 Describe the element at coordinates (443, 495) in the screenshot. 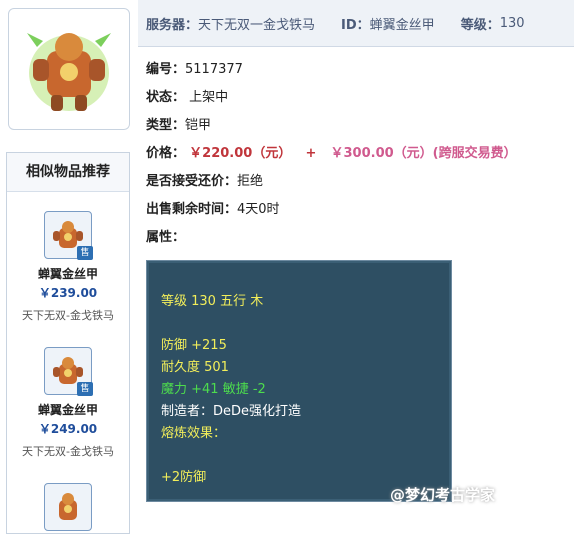

I see `watermark: @梦幻考古学家` at that location.